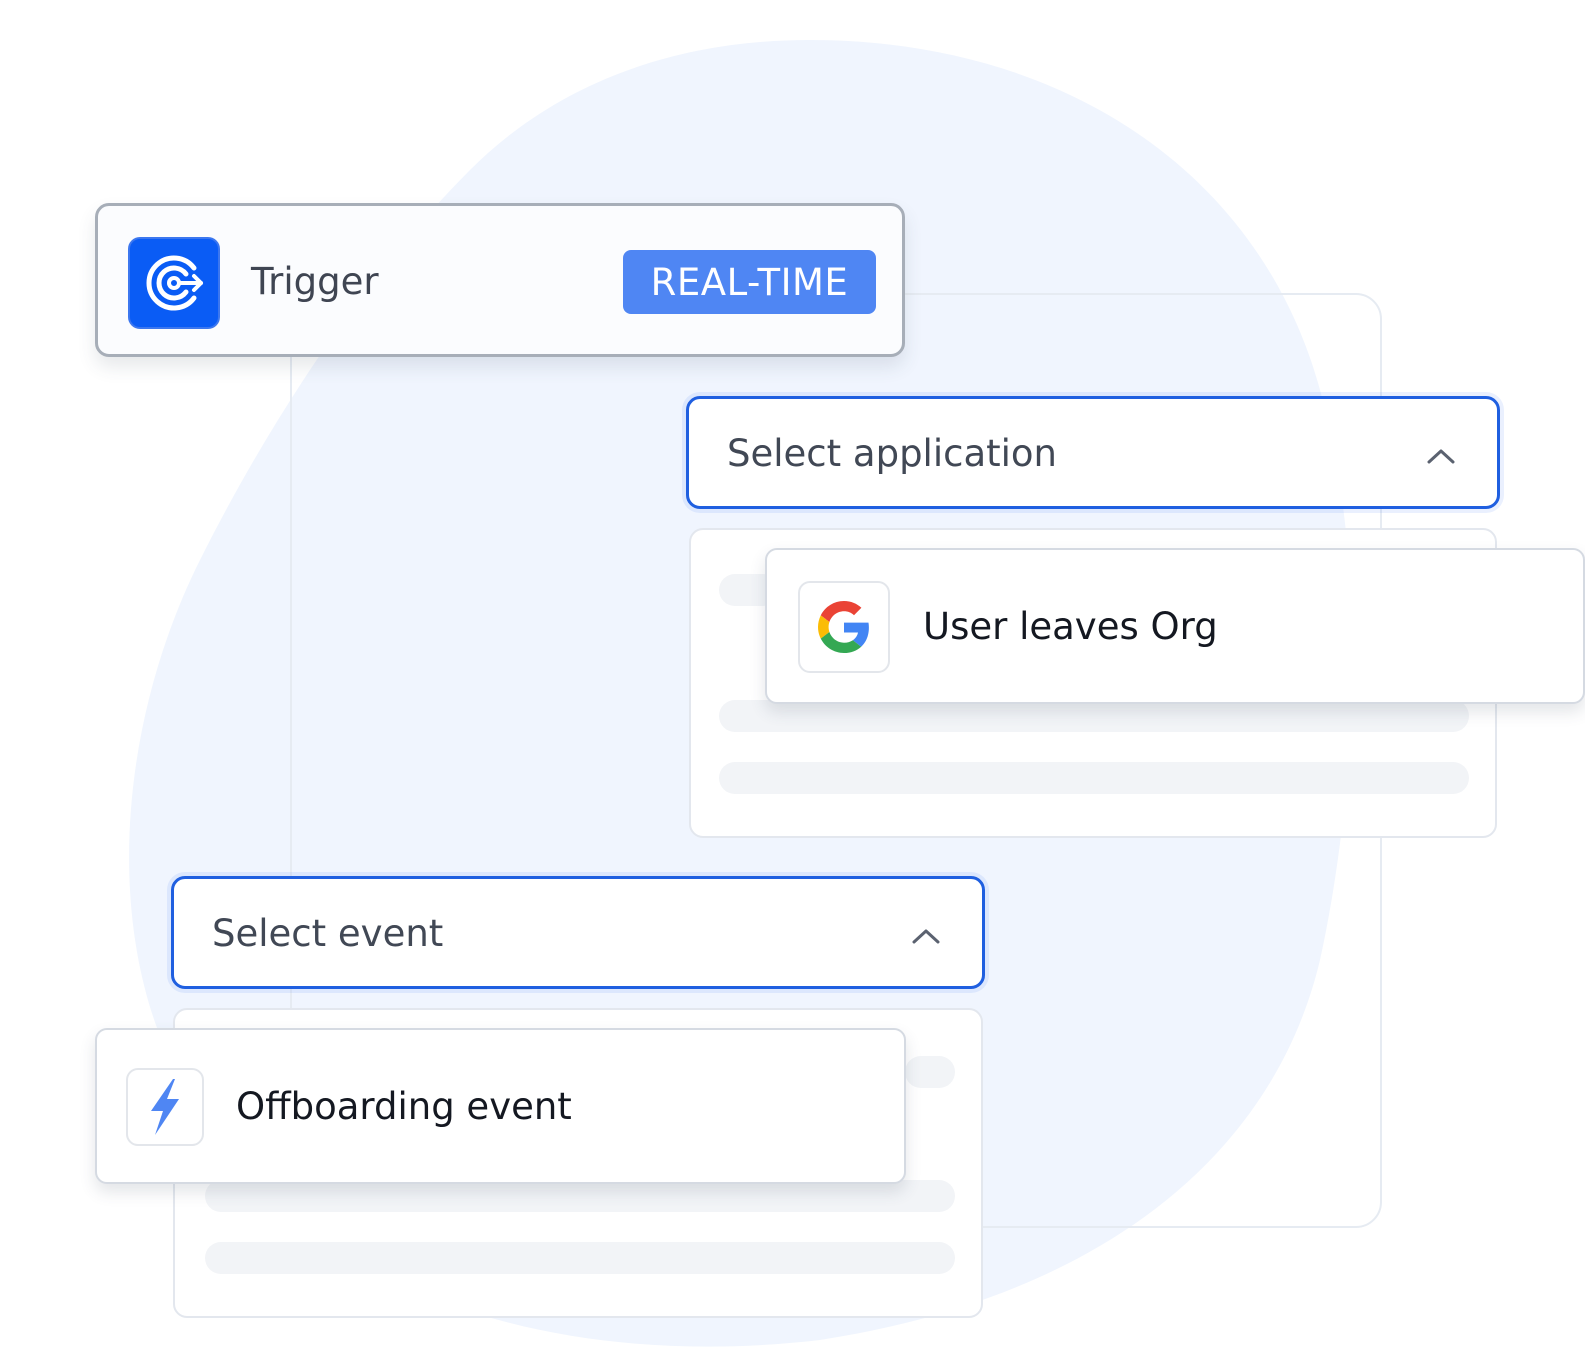  What do you see at coordinates (844, 627) in the screenshot?
I see `google-icon` at bounding box center [844, 627].